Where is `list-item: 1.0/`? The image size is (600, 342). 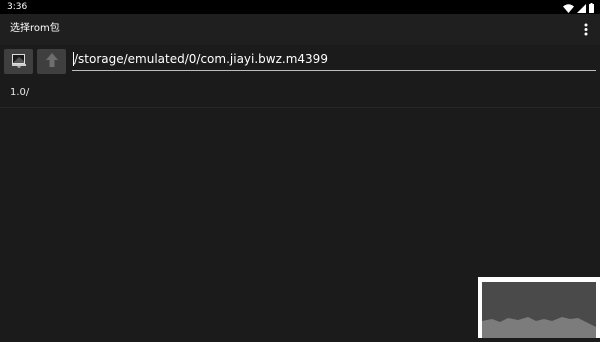 list-item: 1.0/ is located at coordinates (300, 93).